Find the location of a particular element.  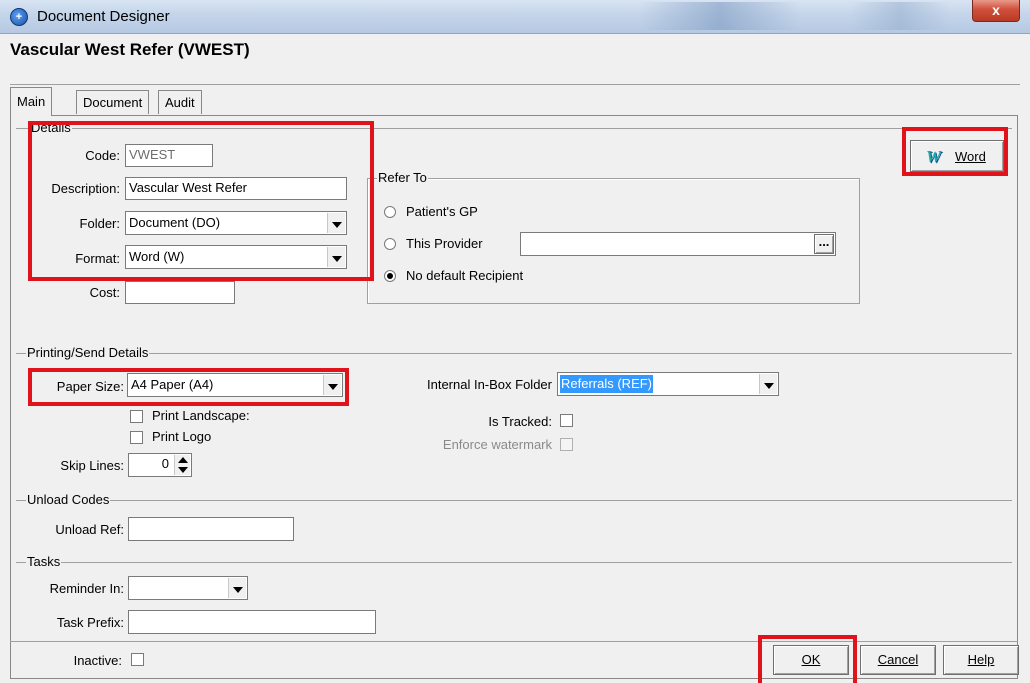

unload-ref-label: Unload Ref: is located at coordinates (89, 529).